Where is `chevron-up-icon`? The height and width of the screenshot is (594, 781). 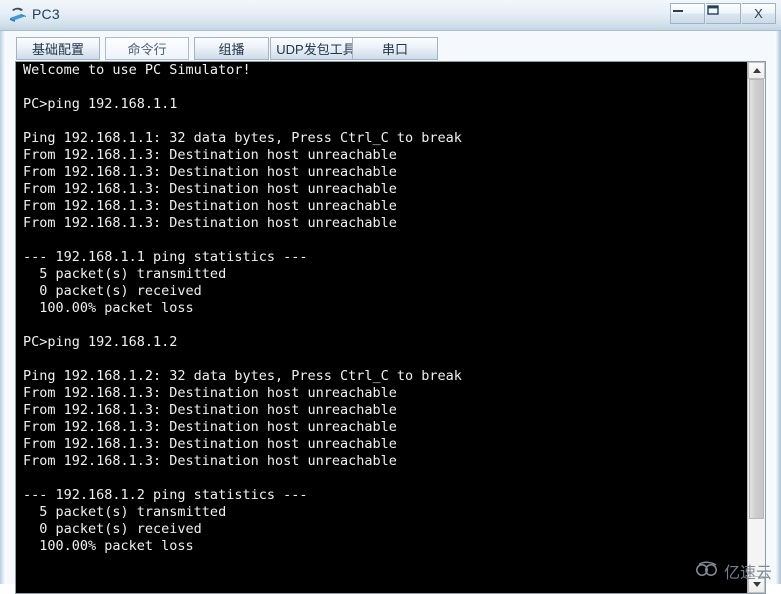 chevron-up-icon is located at coordinates (756, 70).